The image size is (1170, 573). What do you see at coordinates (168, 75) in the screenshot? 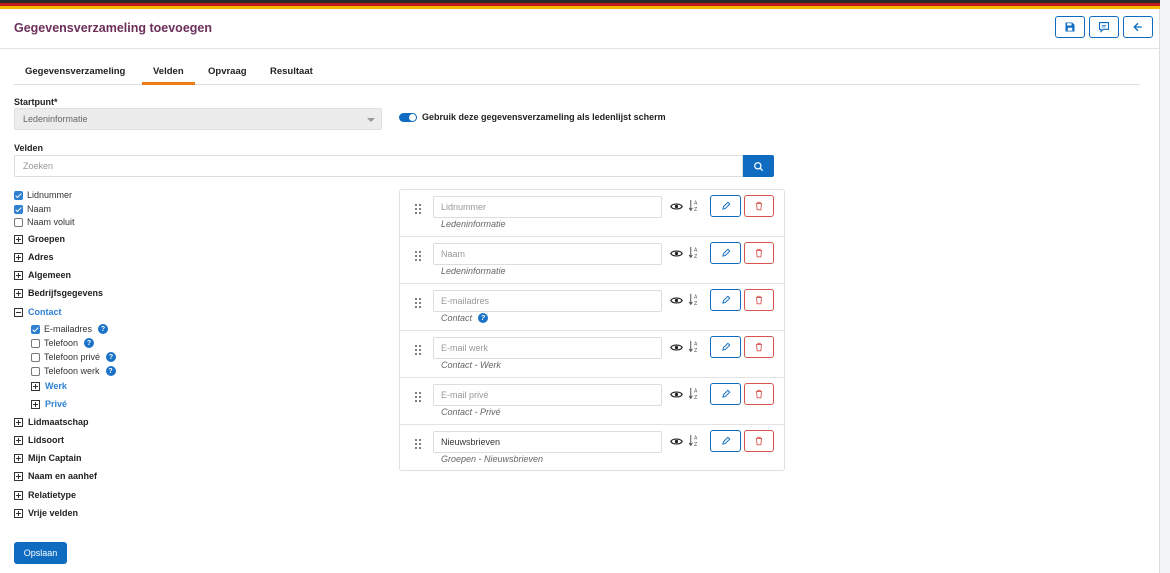
I see `tab-velden: Velden` at bounding box center [168, 75].